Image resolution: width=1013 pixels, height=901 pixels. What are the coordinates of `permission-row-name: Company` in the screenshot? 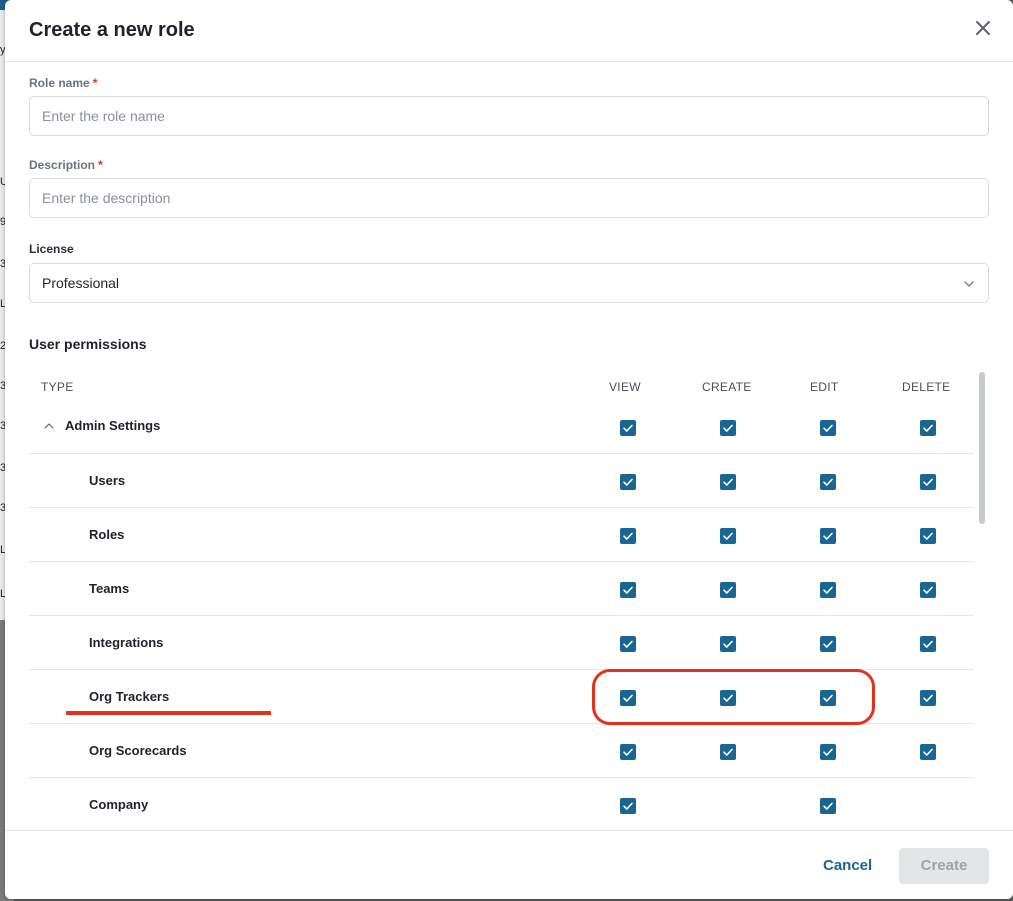 It's located at (119, 804).